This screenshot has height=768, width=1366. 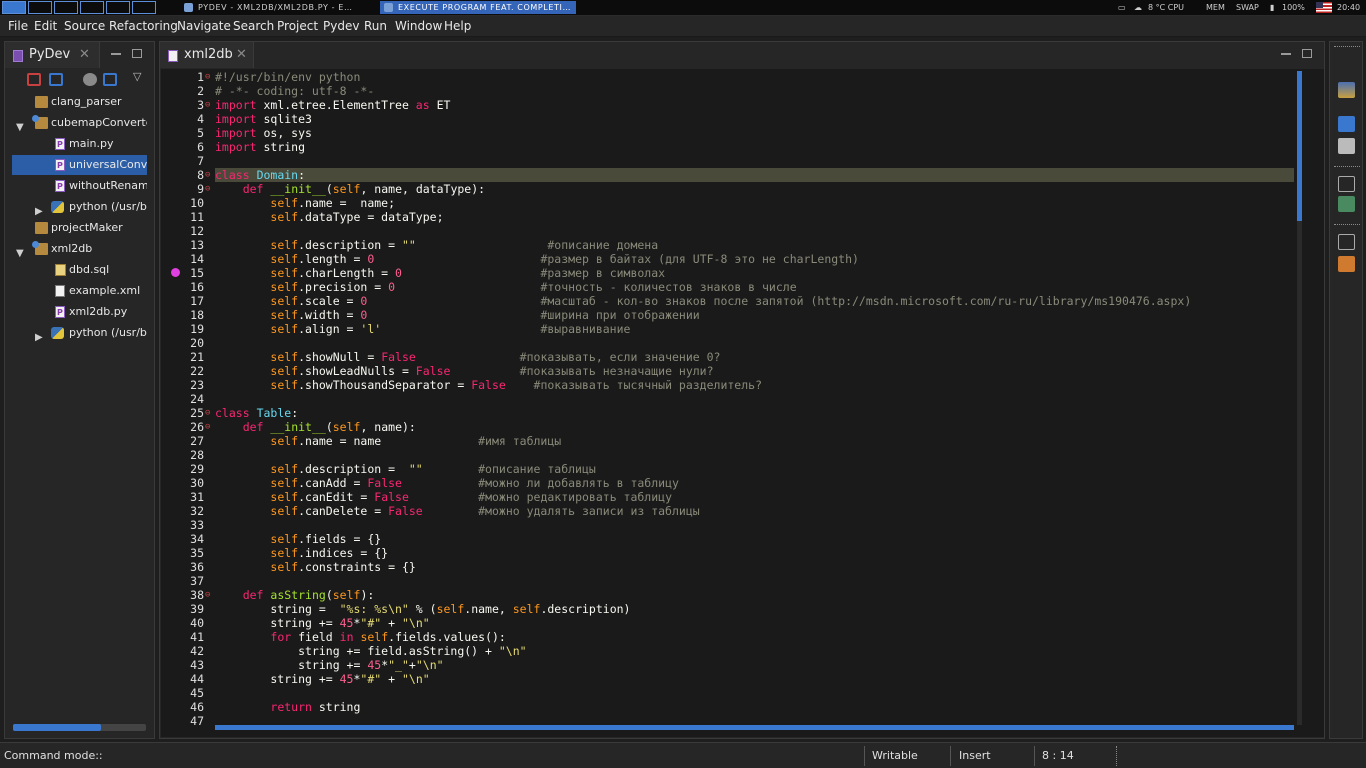 What do you see at coordinates (79, 228) in the screenshot?
I see `tree-item-projectmaker: projectMaker` at bounding box center [79, 228].